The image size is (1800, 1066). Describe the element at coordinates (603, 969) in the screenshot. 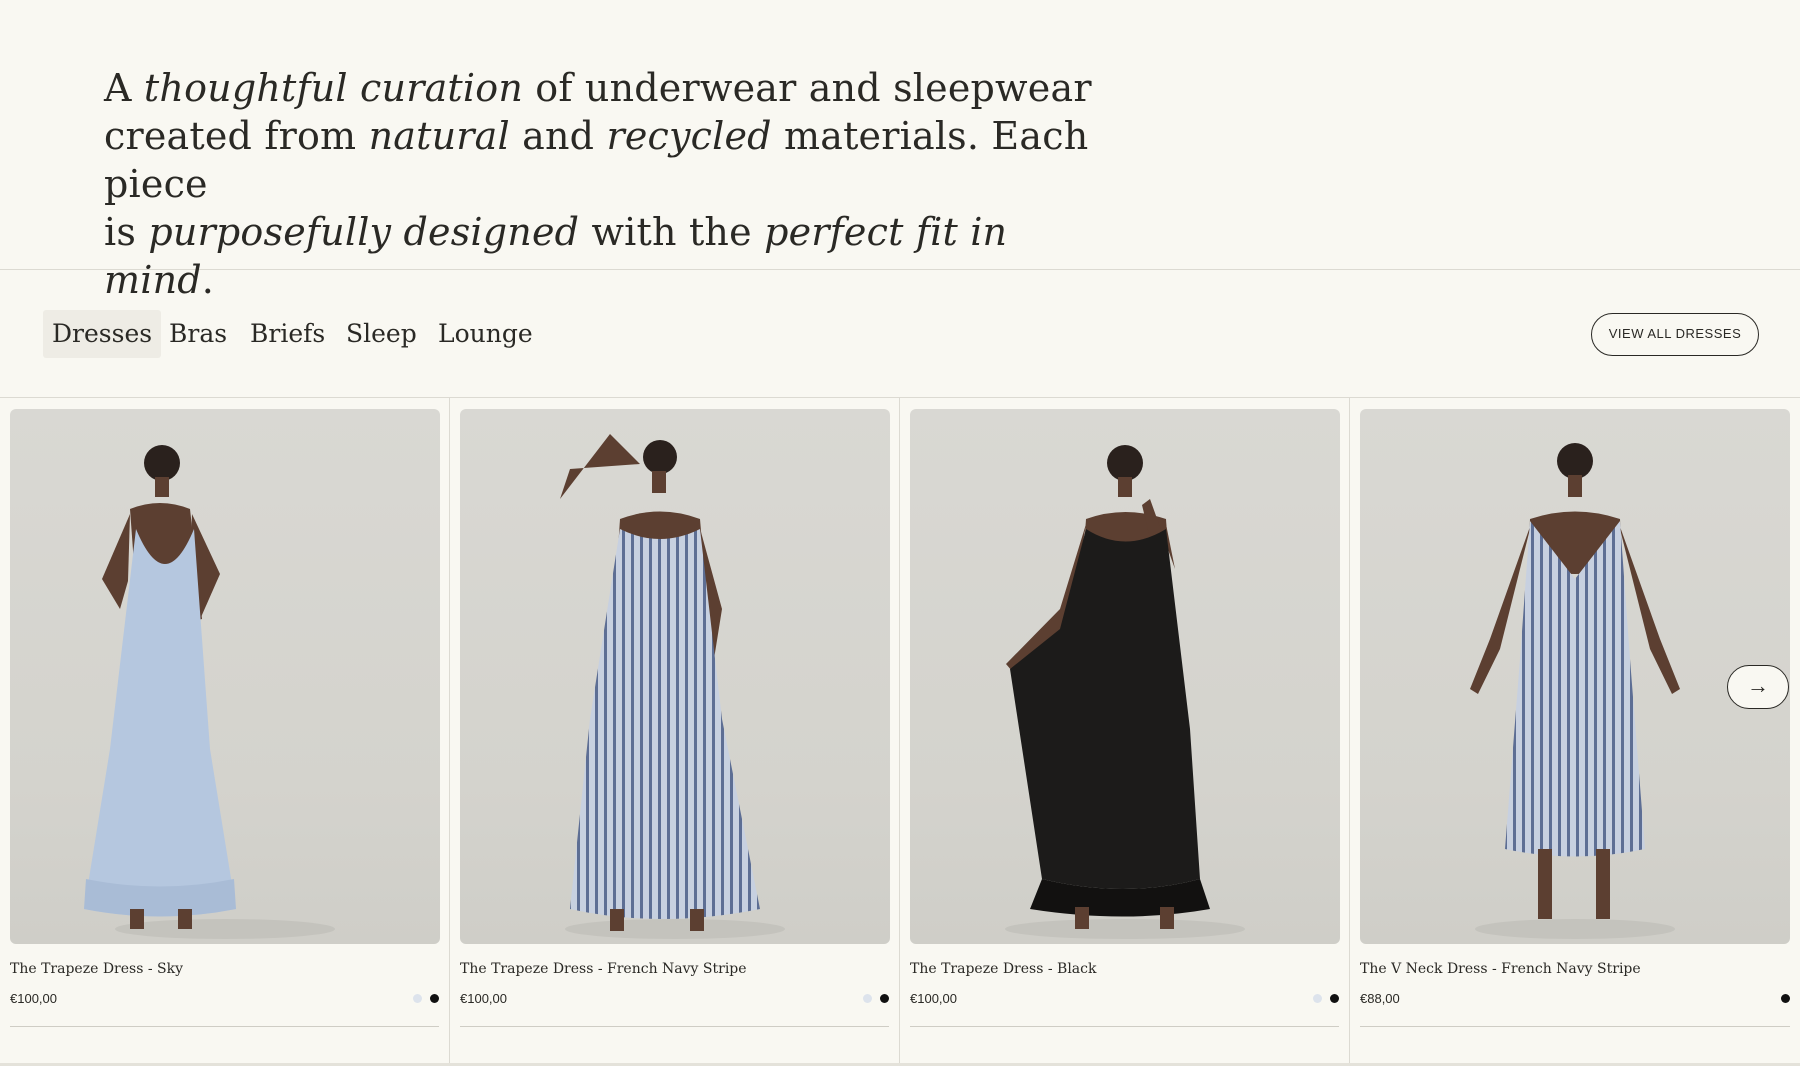

I see `product-name: The Trapeze Dress - French Navy Stripe` at that location.